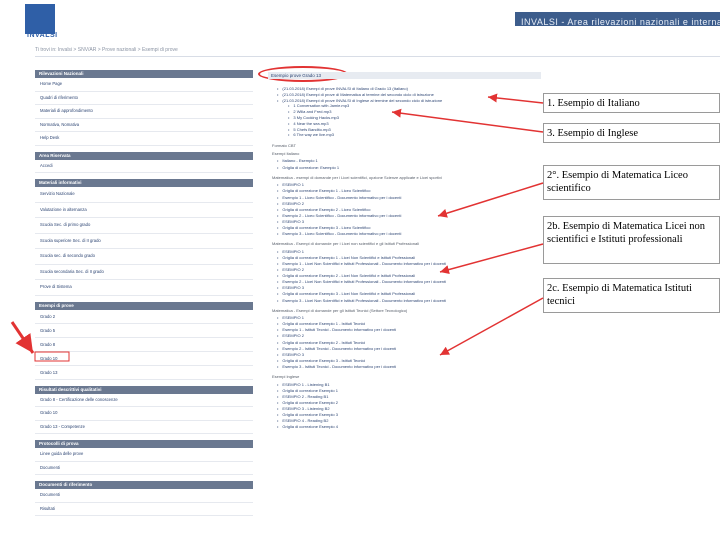 The width and height of the screenshot is (720, 540). What do you see at coordinates (52, 356) in the screenshot?
I see `grado13-highlight` at bounding box center [52, 356].